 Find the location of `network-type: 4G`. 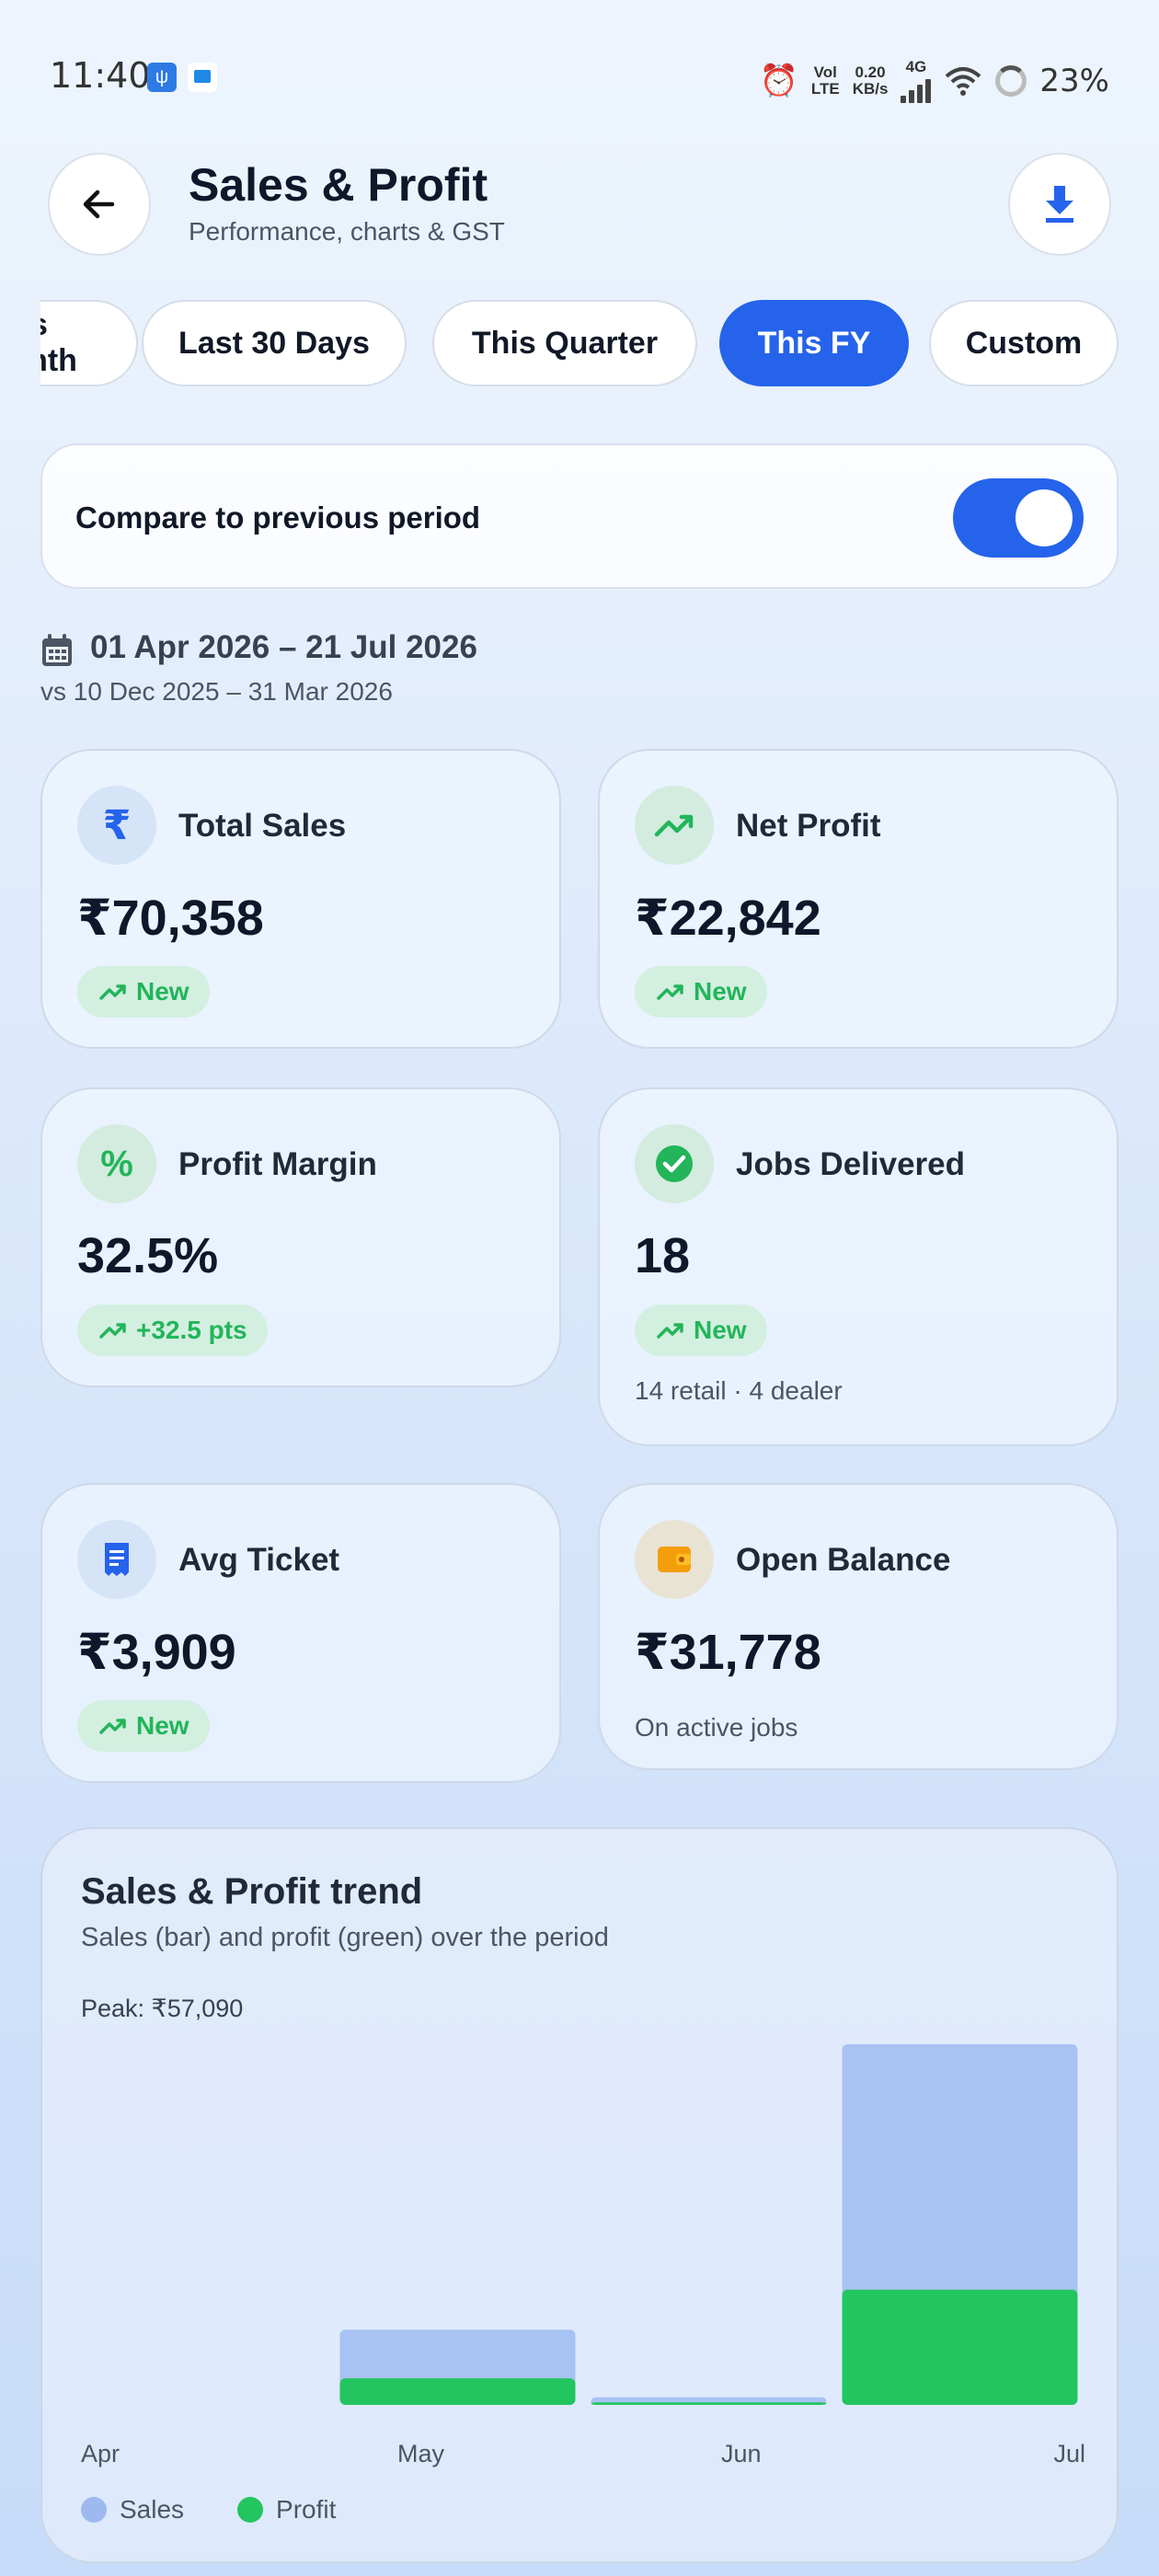

network-type: 4G is located at coordinates (916, 66).